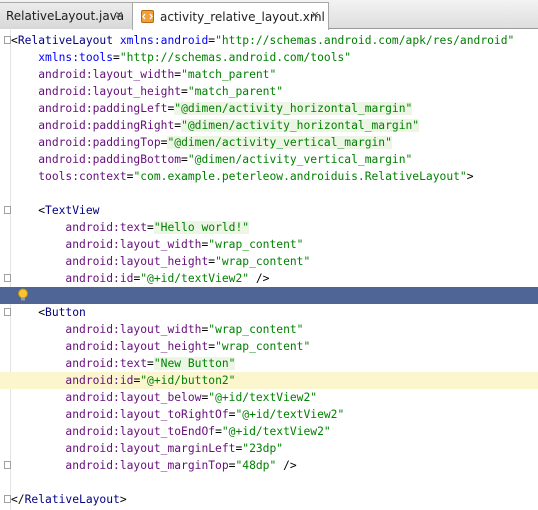 The width and height of the screenshot is (538, 510). I want to click on code-token: "@dimen/activity_horizontal_margin", so click(300, 125).